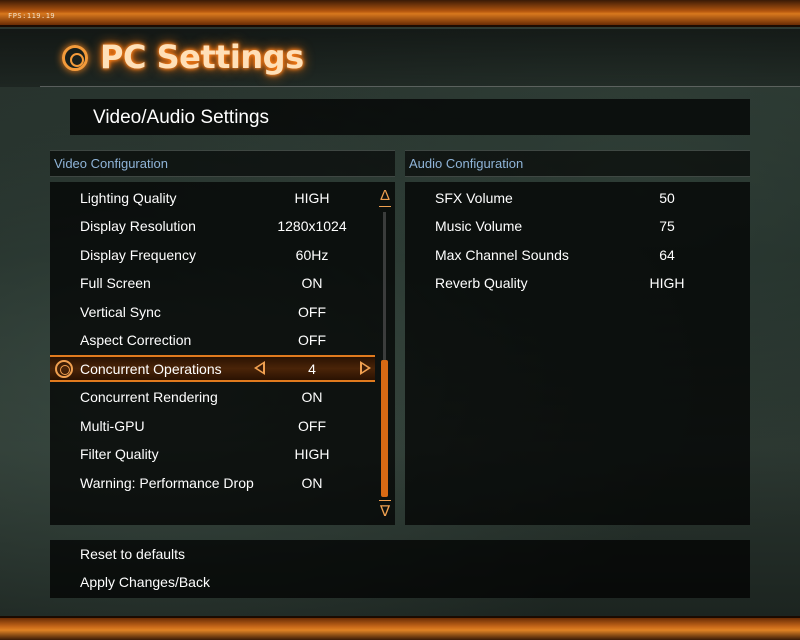  I want to click on setting-reverb-quality: Reverb Quality HIGH, so click(585, 283).